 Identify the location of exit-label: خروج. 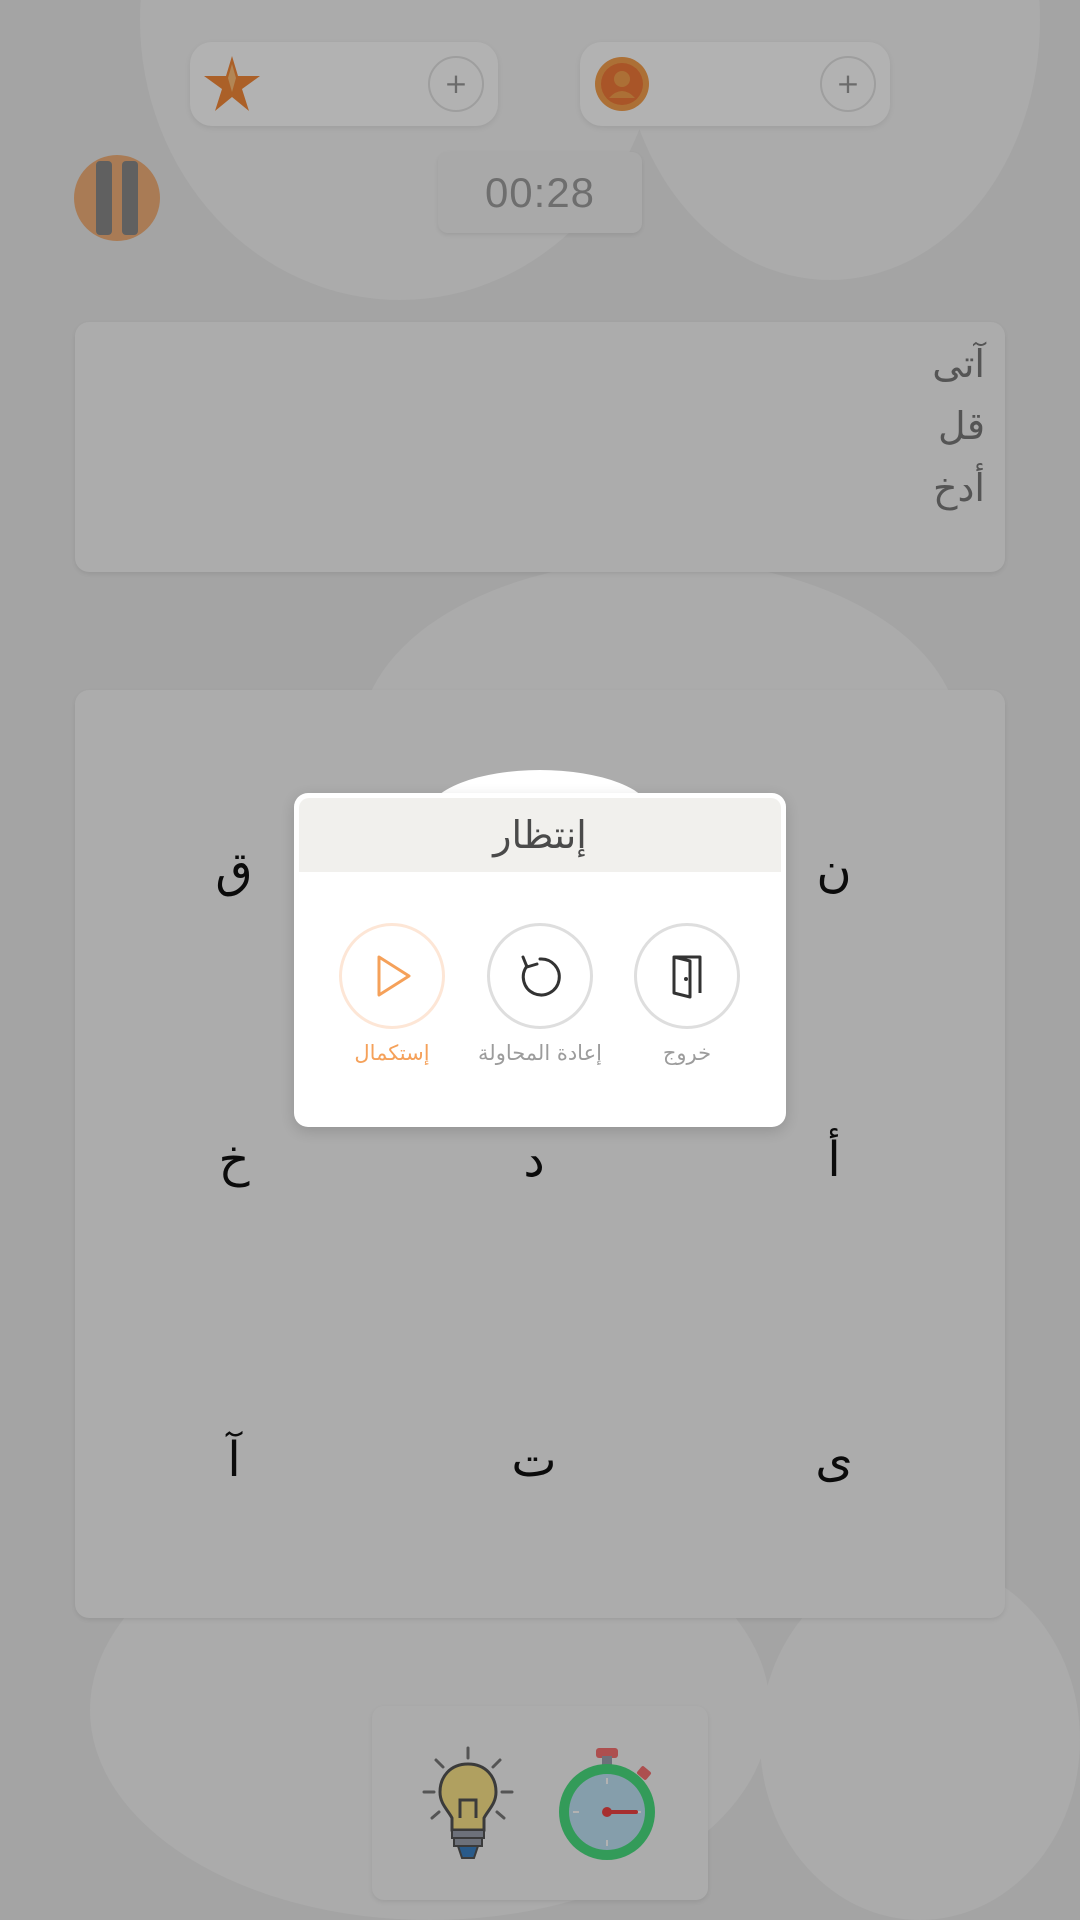
(687, 1053).